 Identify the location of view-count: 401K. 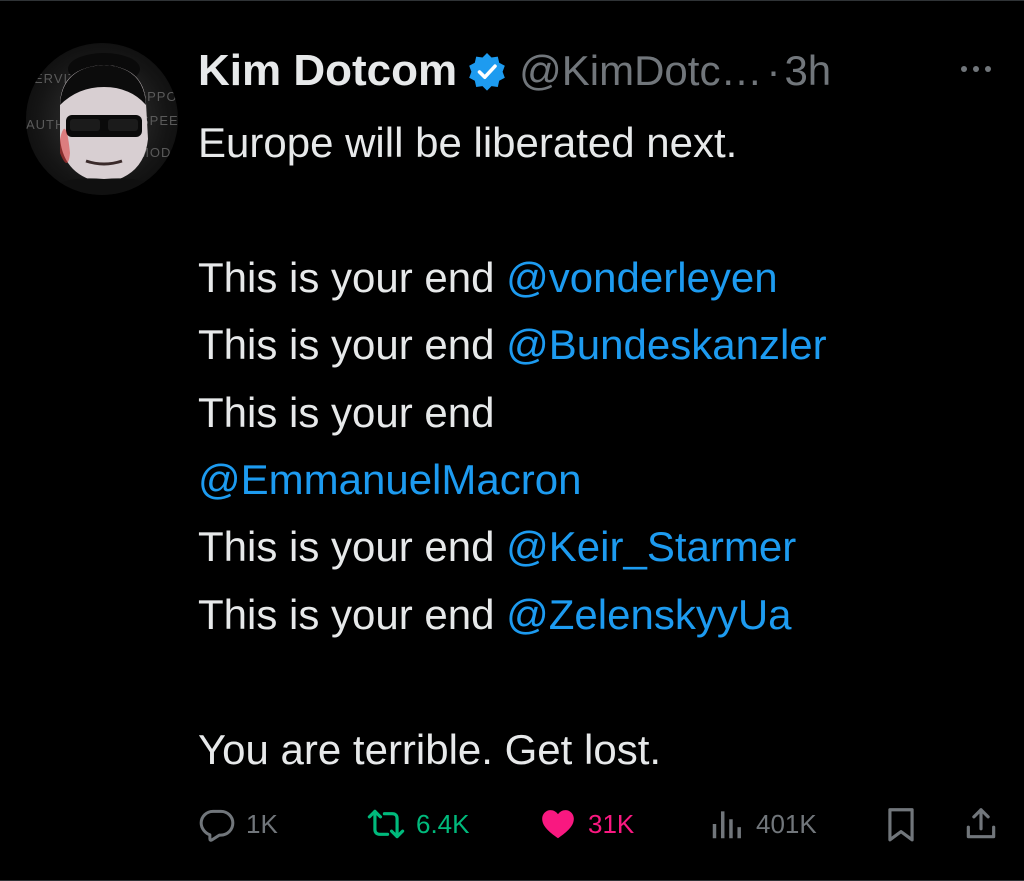
(786, 823).